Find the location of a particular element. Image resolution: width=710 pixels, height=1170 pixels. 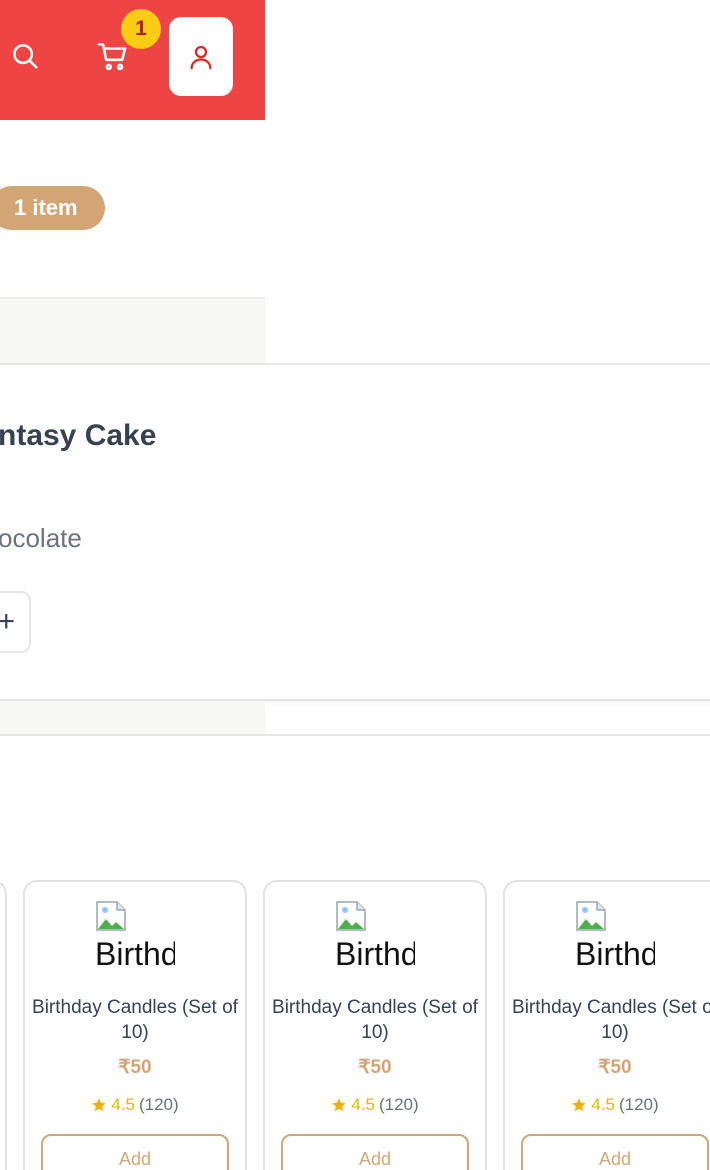

cart-section-background-bottom is located at coordinates (132, 718).